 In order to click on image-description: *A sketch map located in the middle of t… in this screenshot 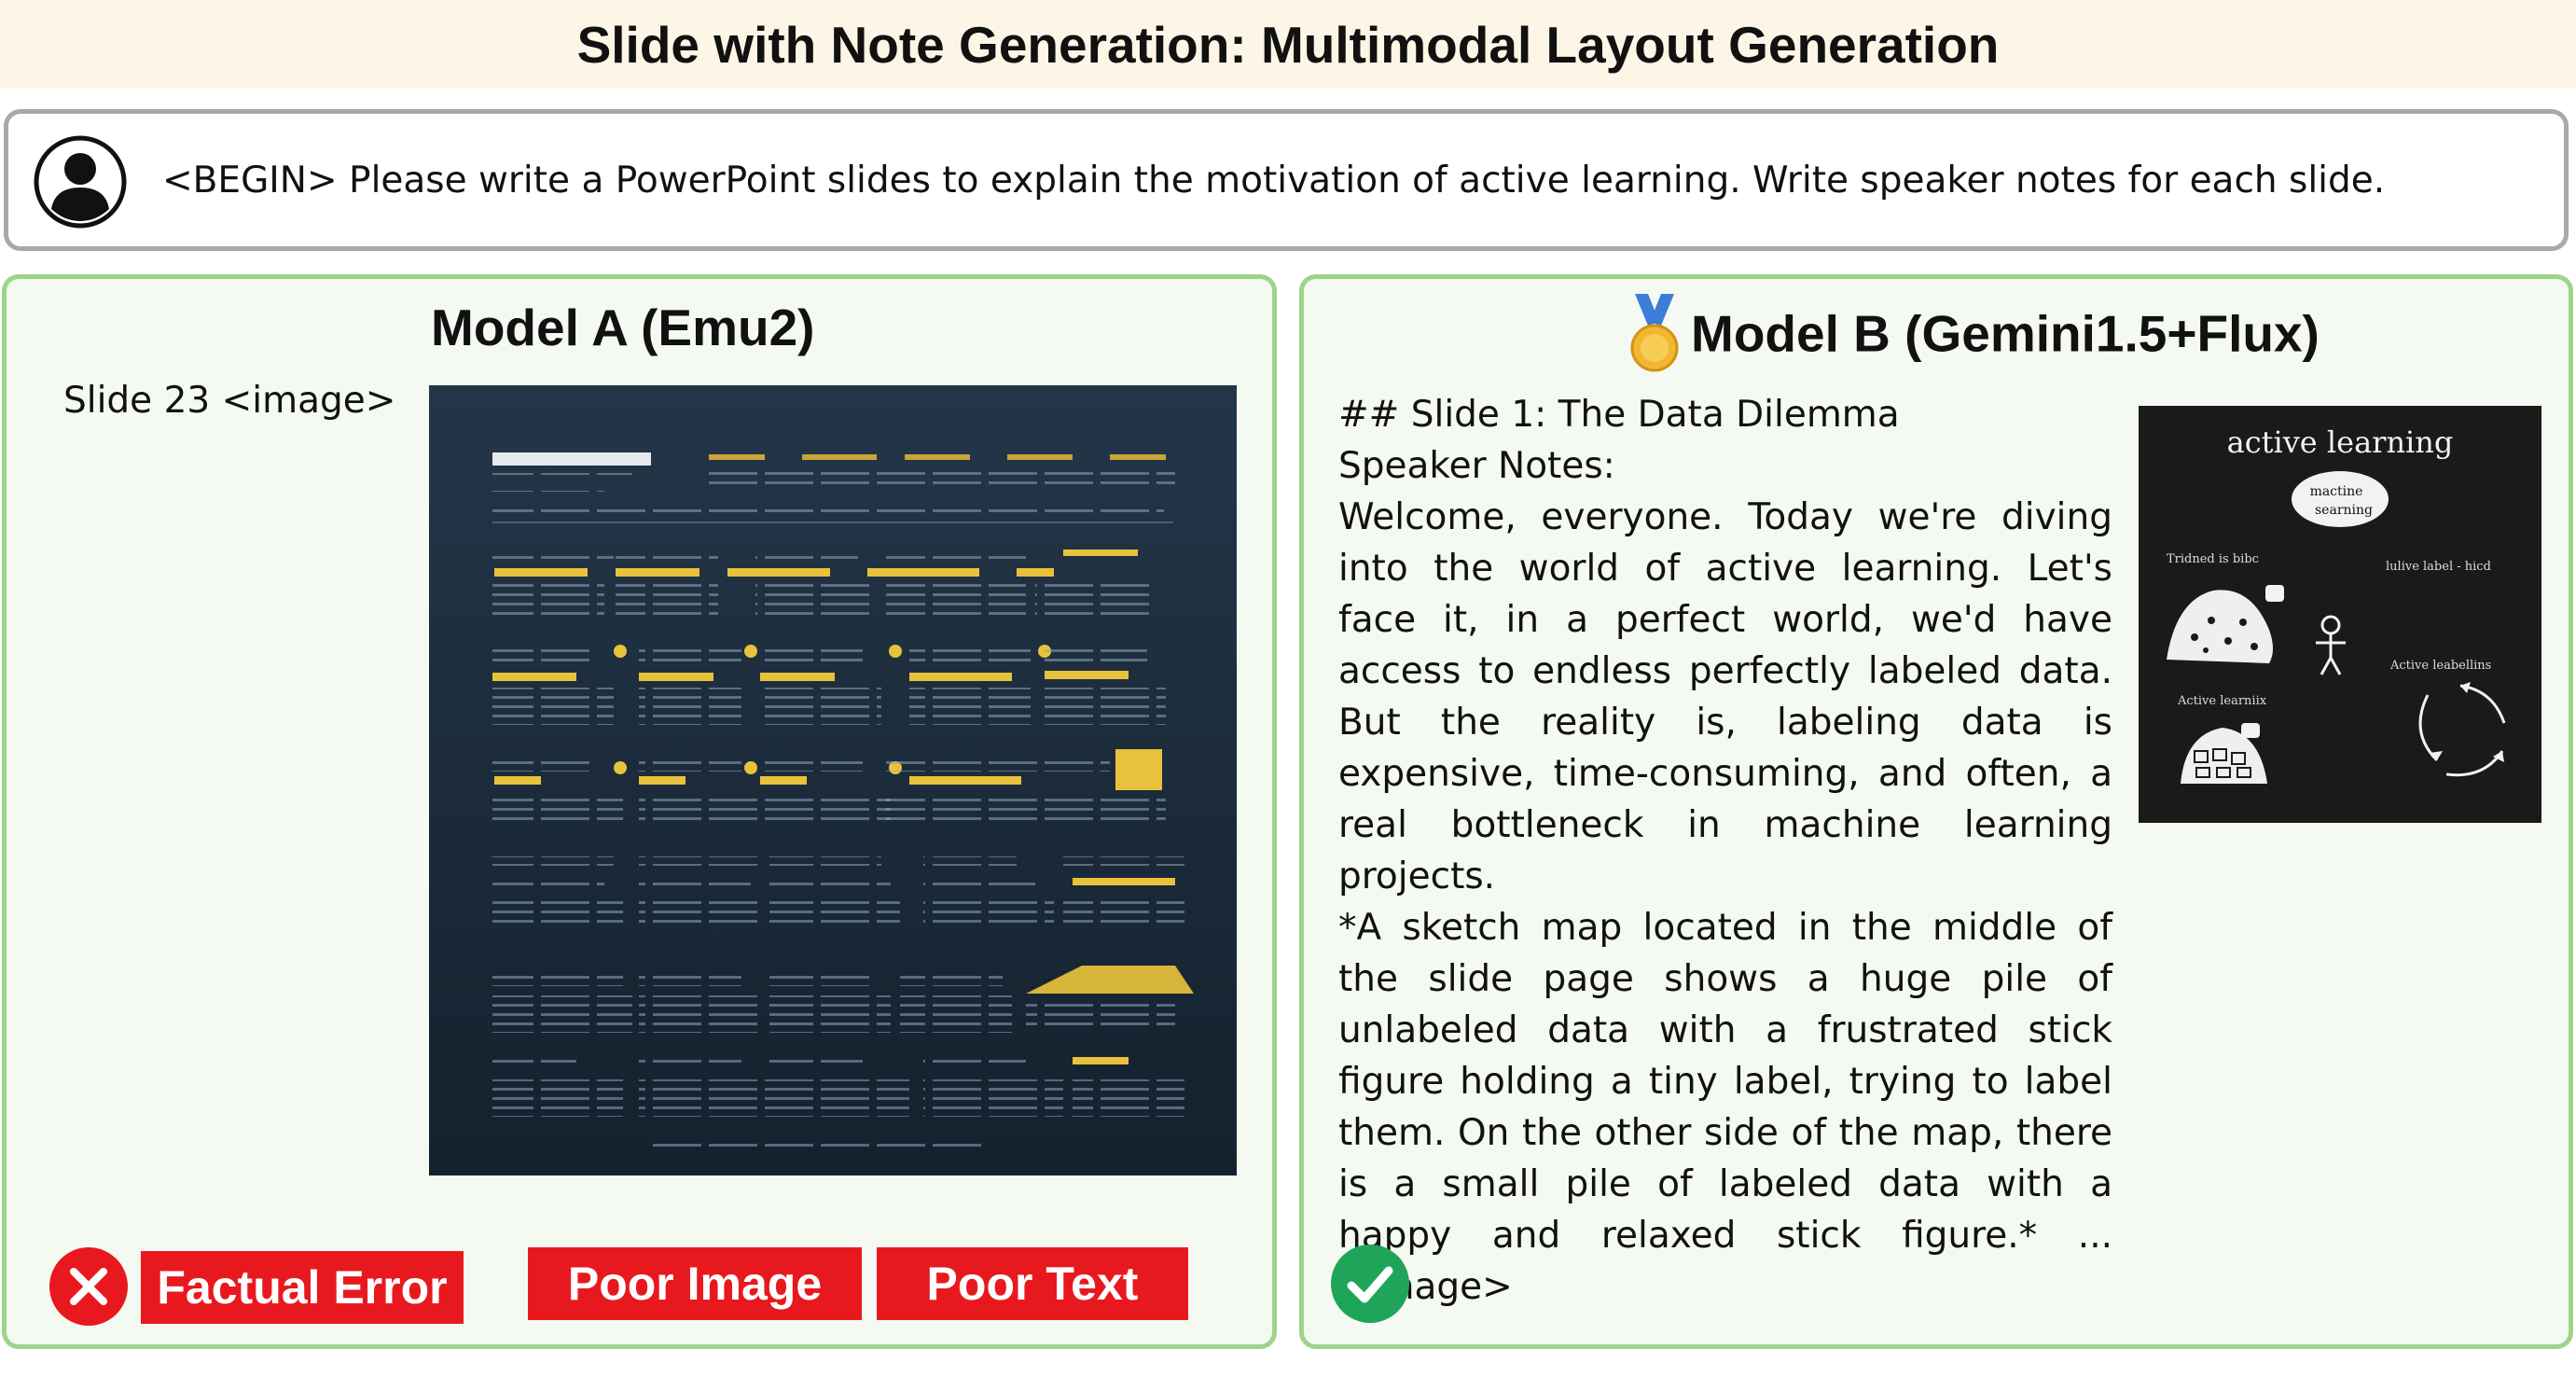, I will do `click(1725, 1107)`.